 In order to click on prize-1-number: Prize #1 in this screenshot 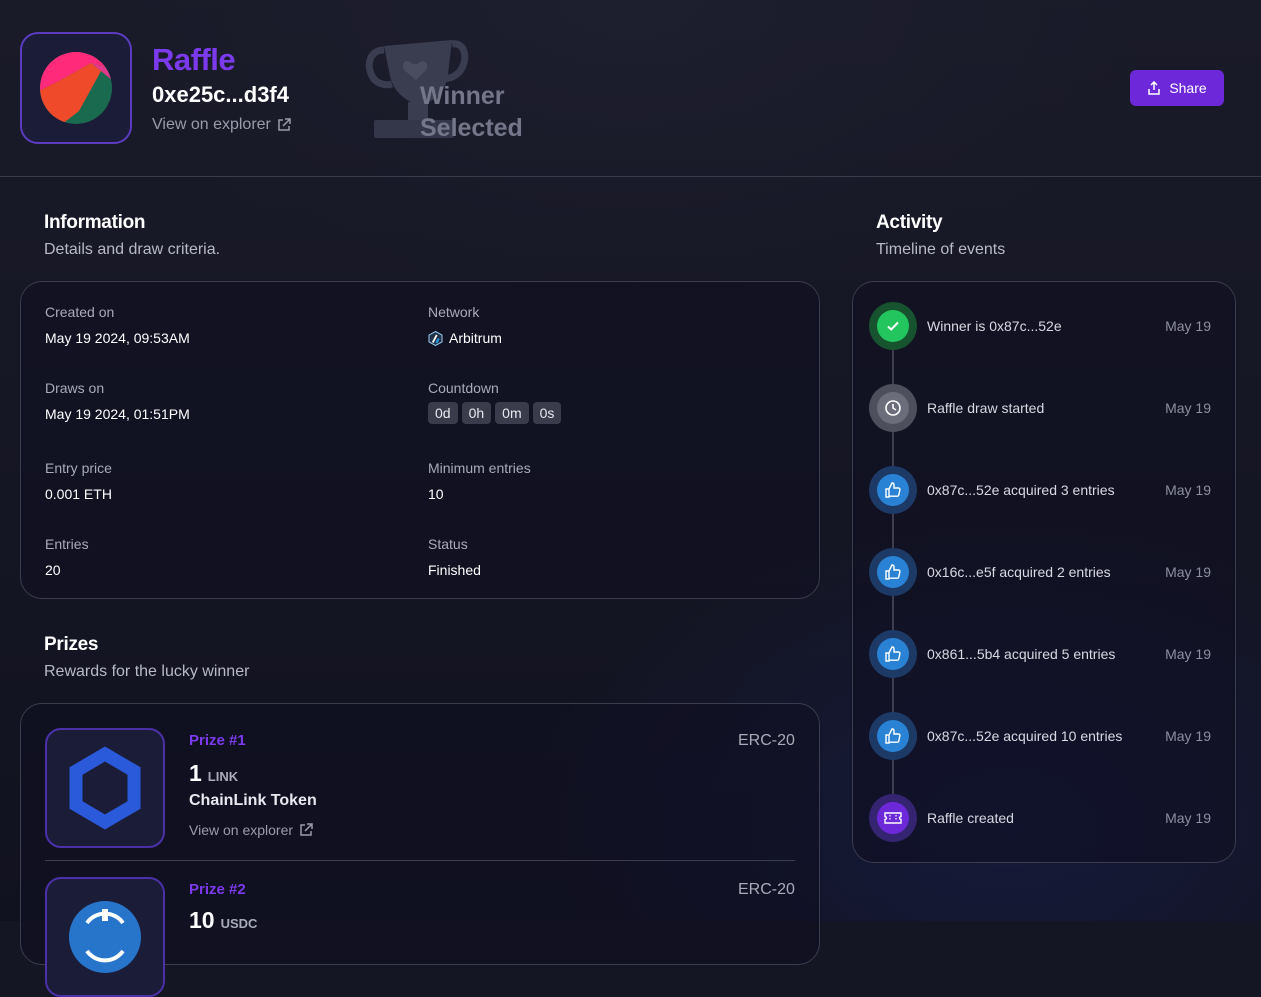, I will do `click(217, 740)`.